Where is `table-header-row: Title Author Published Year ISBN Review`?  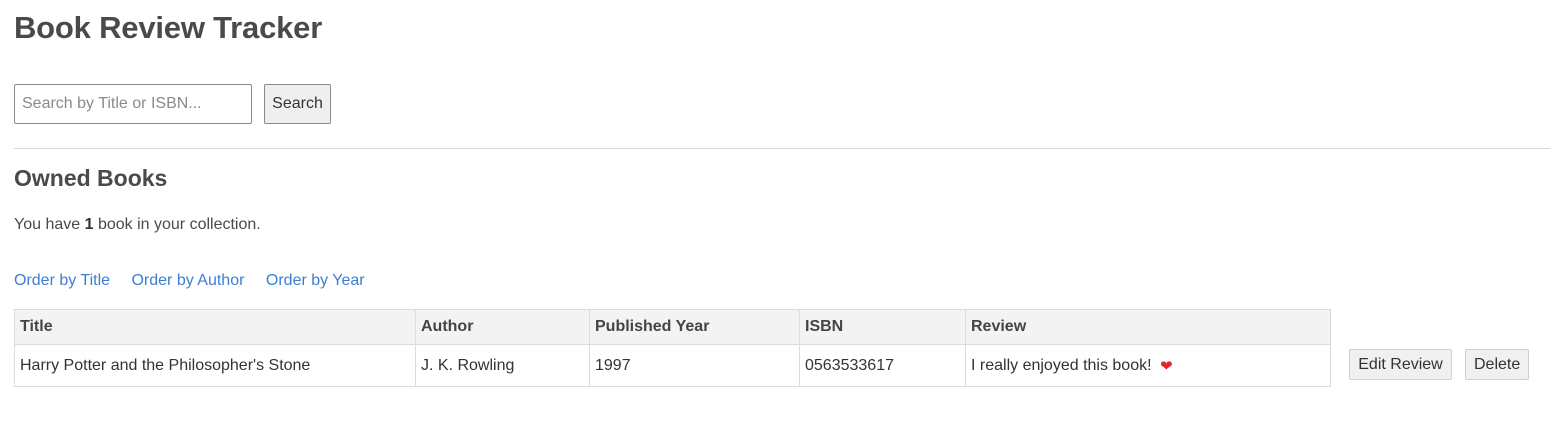 table-header-row: Title Author Published Year ISBN Review is located at coordinates (672, 327).